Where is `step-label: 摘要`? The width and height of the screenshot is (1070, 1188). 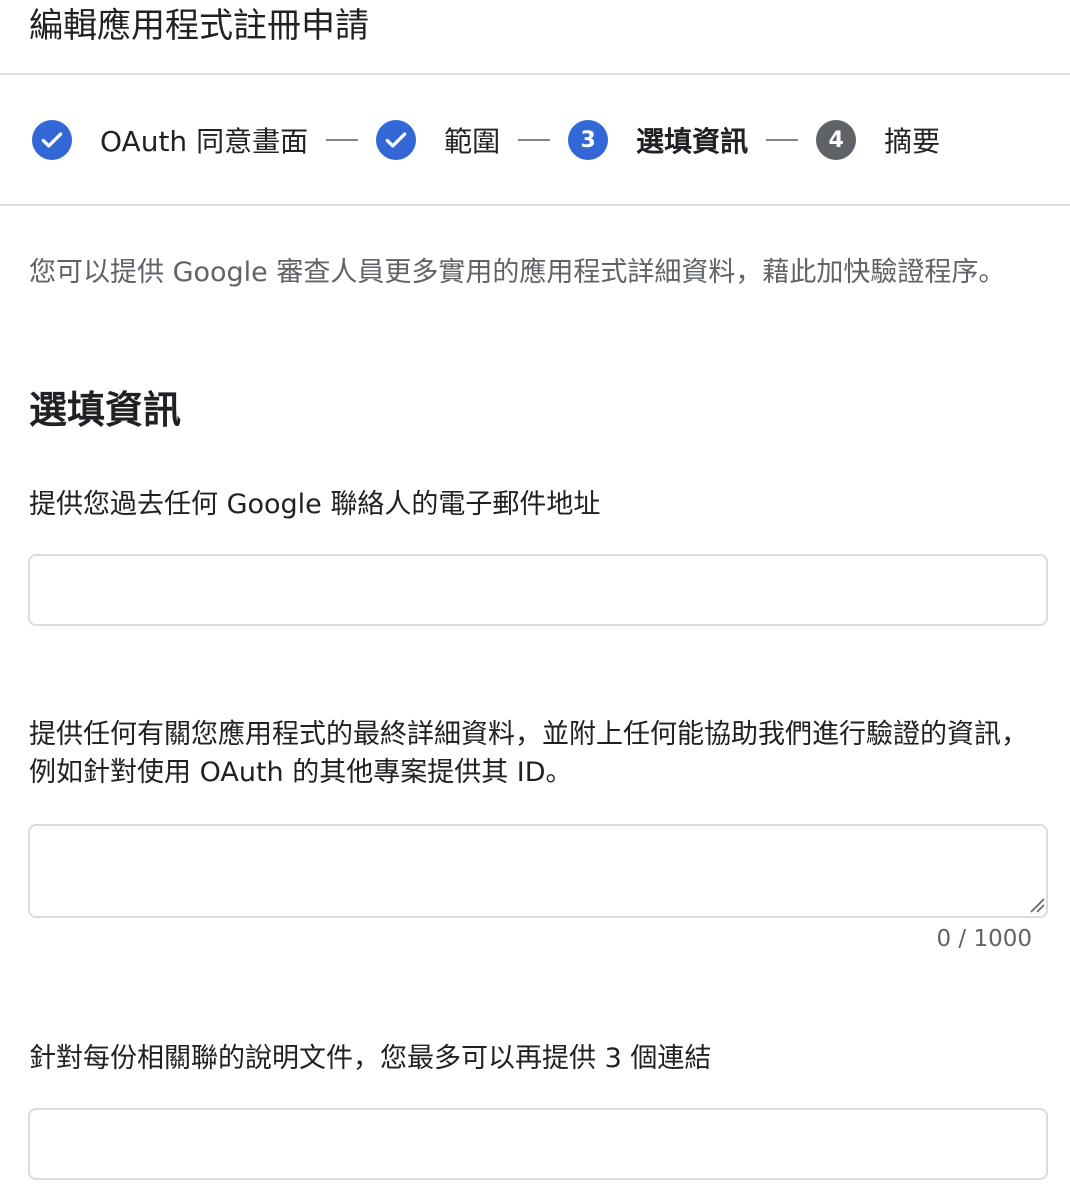
step-label: 摘要 is located at coordinates (912, 141).